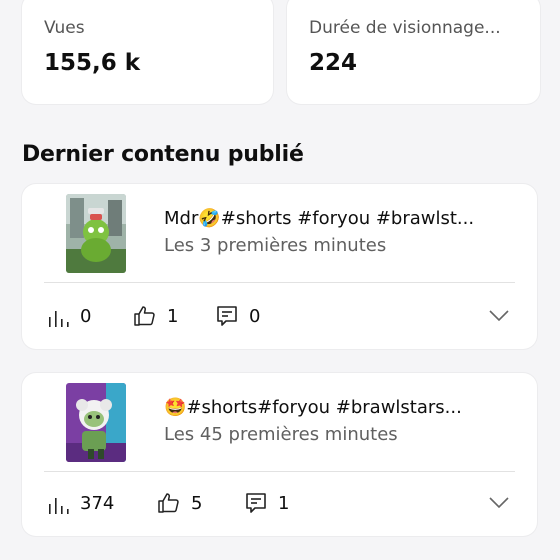  I want to click on comments-count: 0, so click(255, 316).